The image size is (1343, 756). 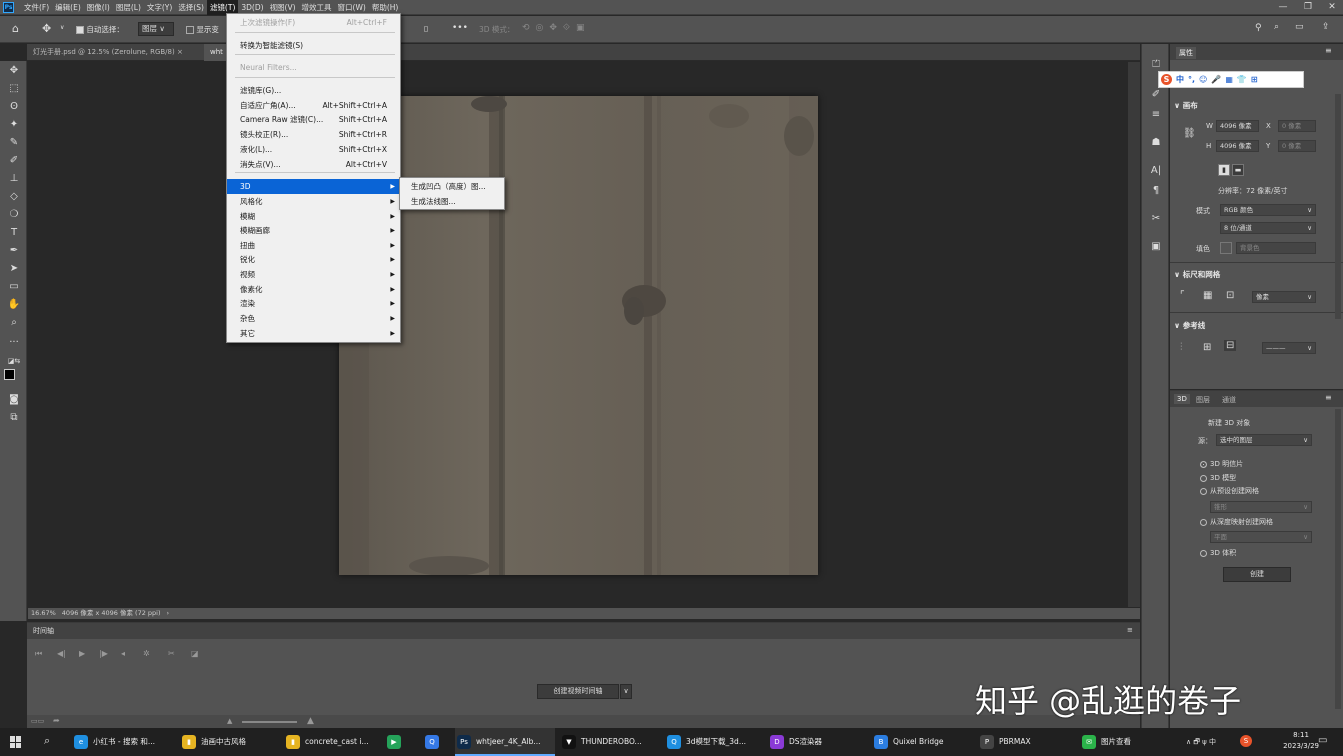 What do you see at coordinates (313, 105) in the screenshot?
I see `filter-menu-item: 自适应广角(A)... Alt+Shift+Ctrl+A` at bounding box center [313, 105].